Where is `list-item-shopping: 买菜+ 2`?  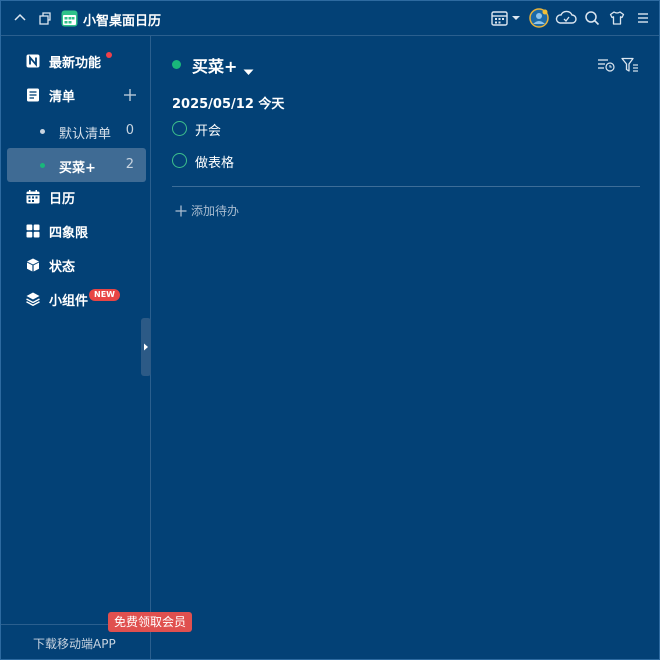 list-item-shopping: 买菜+ 2 is located at coordinates (76, 165).